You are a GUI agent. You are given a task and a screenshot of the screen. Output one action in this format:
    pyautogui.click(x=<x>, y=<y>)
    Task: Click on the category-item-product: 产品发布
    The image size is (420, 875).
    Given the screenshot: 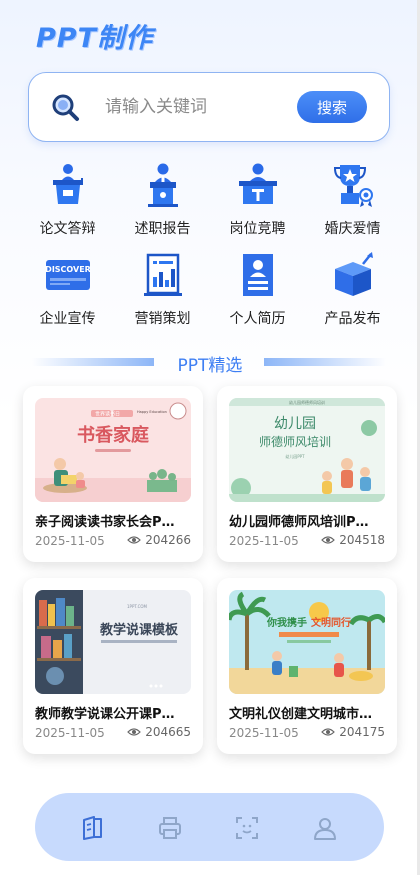 What is the action you would take?
    pyautogui.click(x=352, y=290)
    